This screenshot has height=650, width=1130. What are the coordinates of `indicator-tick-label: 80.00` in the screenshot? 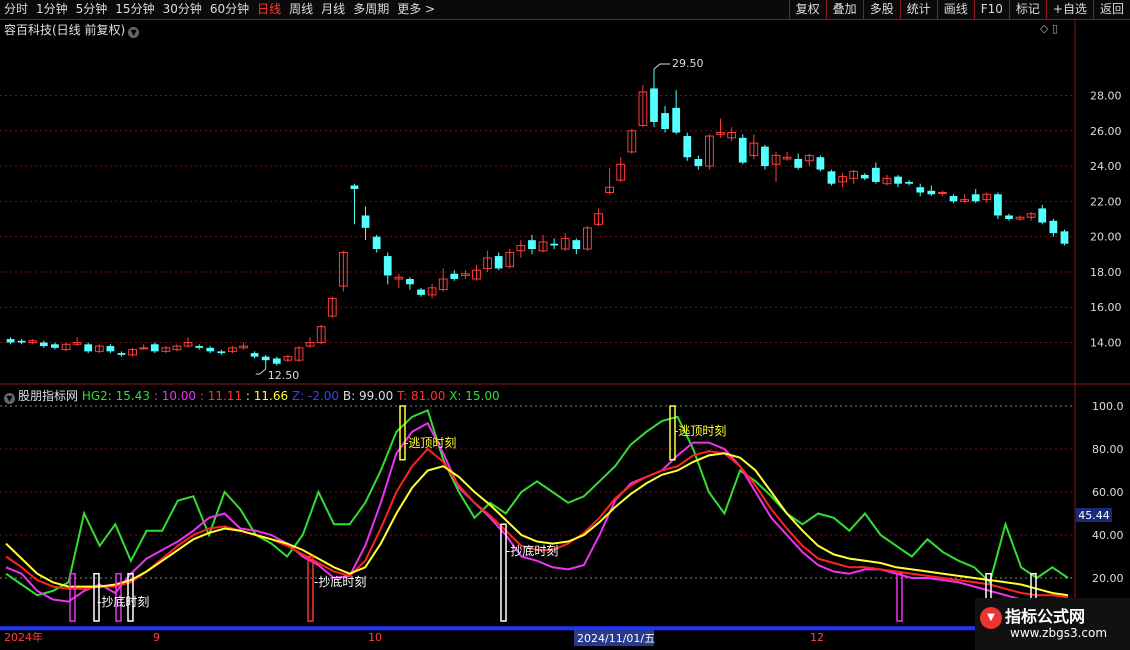 It's located at (1108, 449).